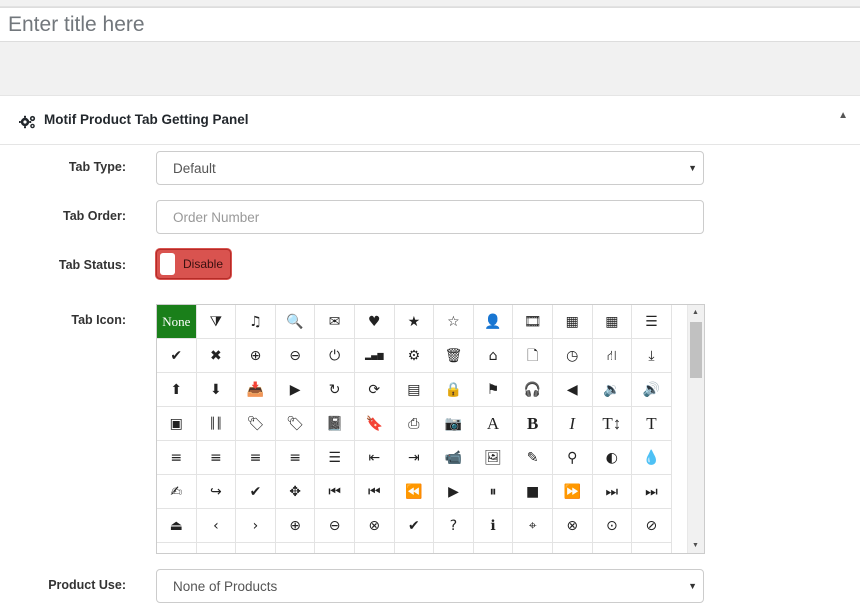 The width and height of the screenshot is (860, 616). Describe the element at coordinates (652, 322) in the screenshot. I see `th-list-icon: ☰` at that location.